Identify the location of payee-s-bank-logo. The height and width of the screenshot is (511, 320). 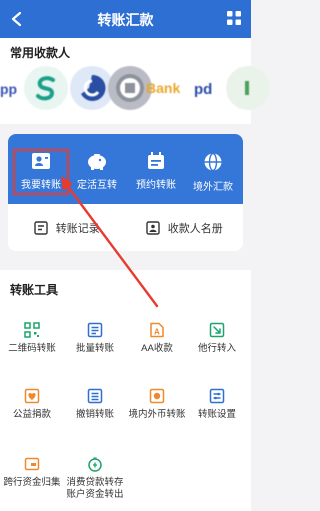
(46, 88).